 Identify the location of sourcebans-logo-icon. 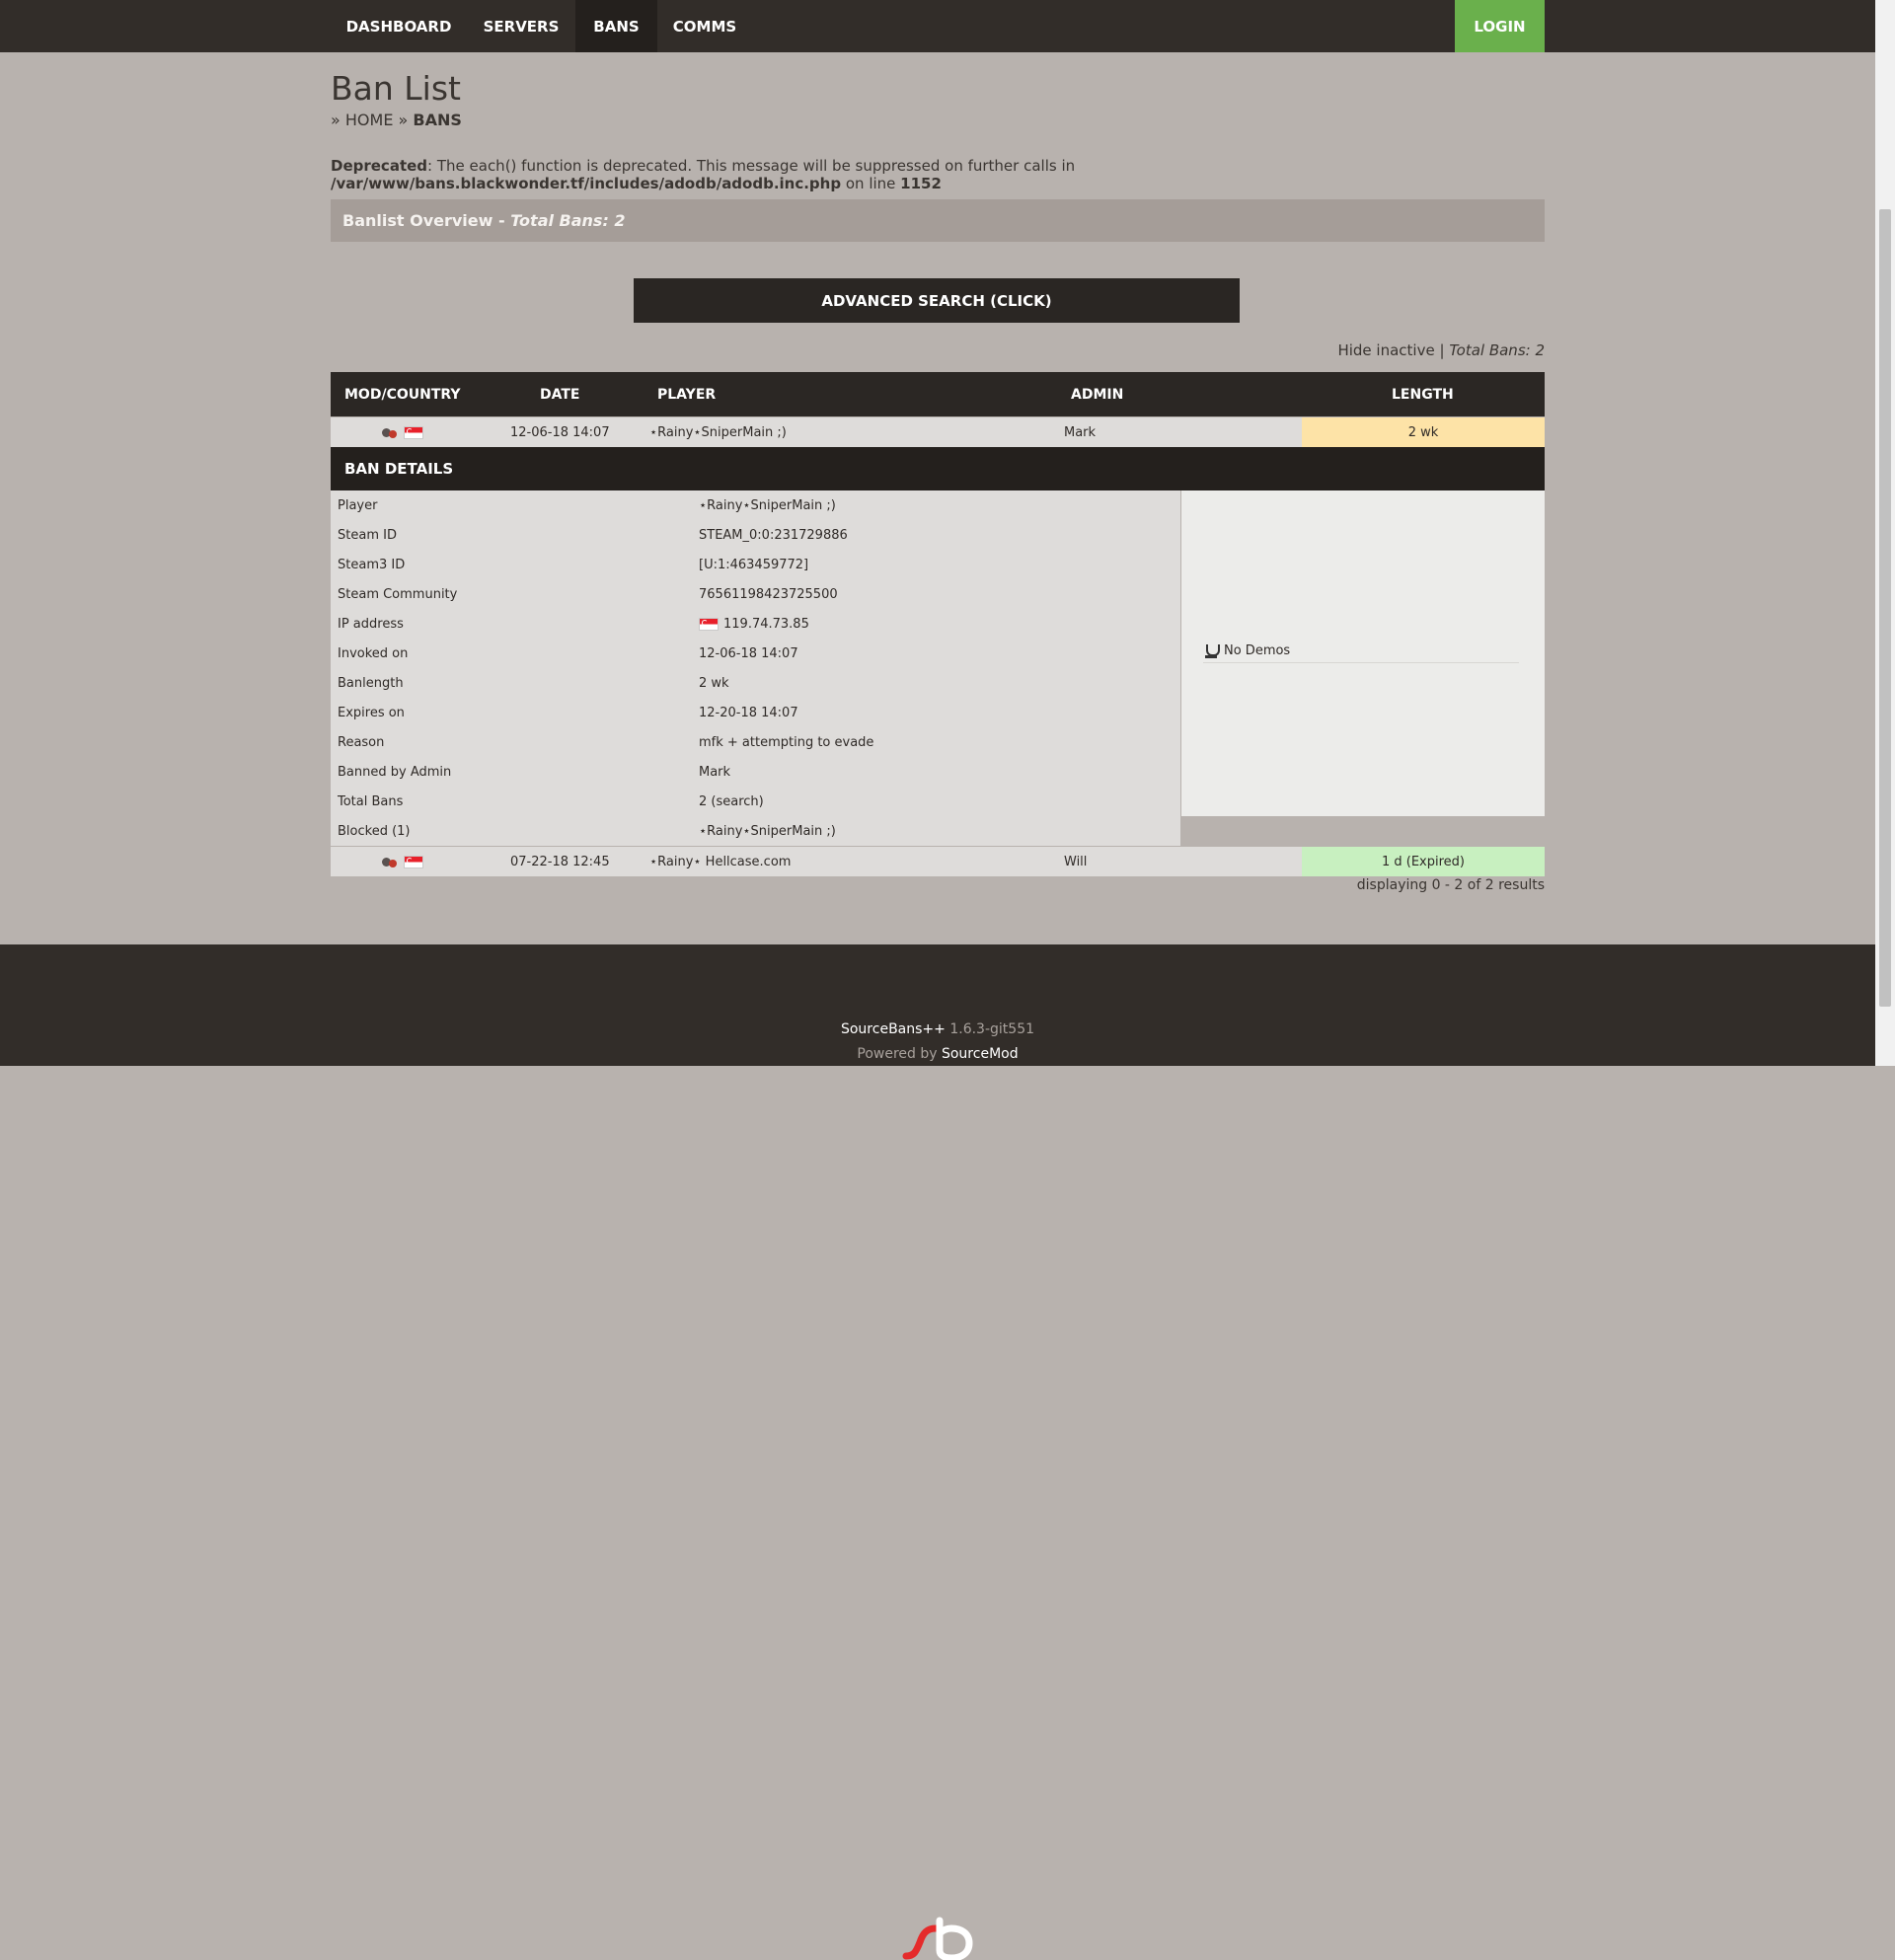
(937, 1938).